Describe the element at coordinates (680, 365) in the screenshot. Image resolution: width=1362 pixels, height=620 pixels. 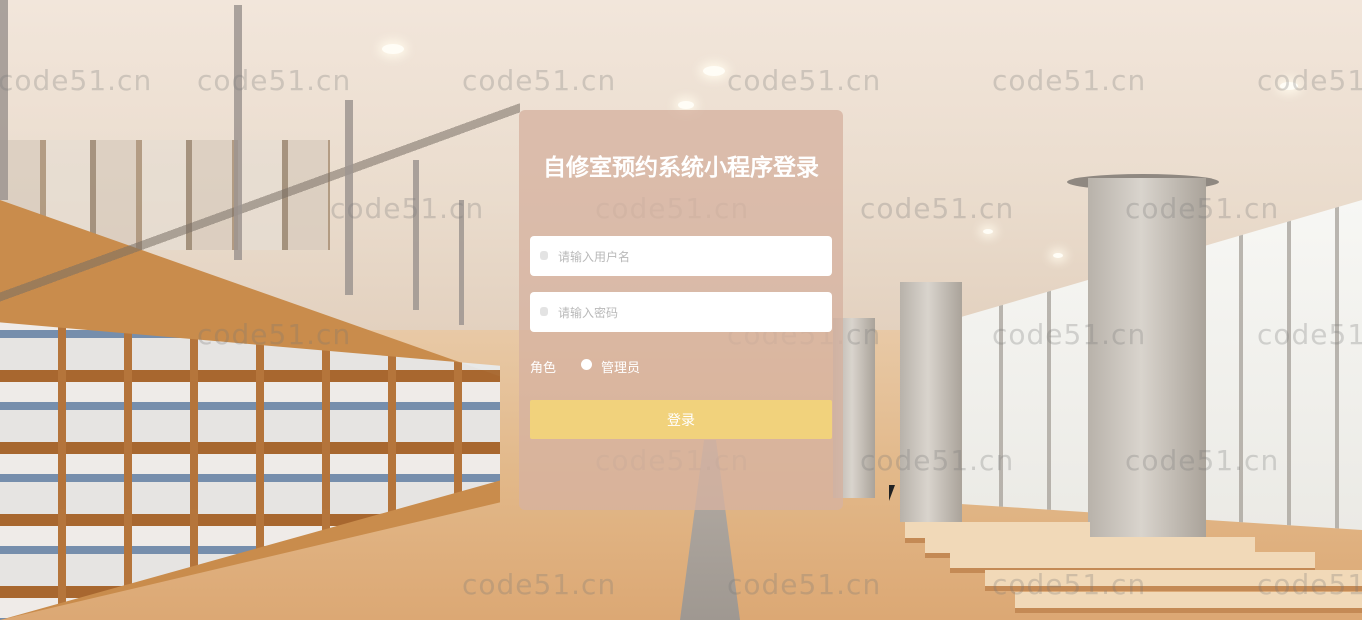
I see `role-selector: 角色 管理员` at that location.